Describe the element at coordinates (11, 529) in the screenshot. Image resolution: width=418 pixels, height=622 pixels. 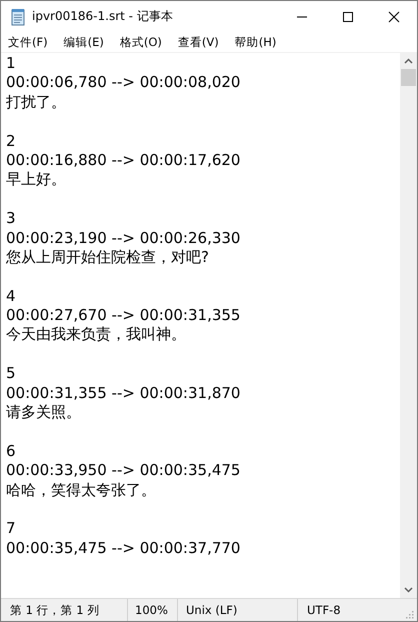
I see `subtitle-index: 7` at that location.